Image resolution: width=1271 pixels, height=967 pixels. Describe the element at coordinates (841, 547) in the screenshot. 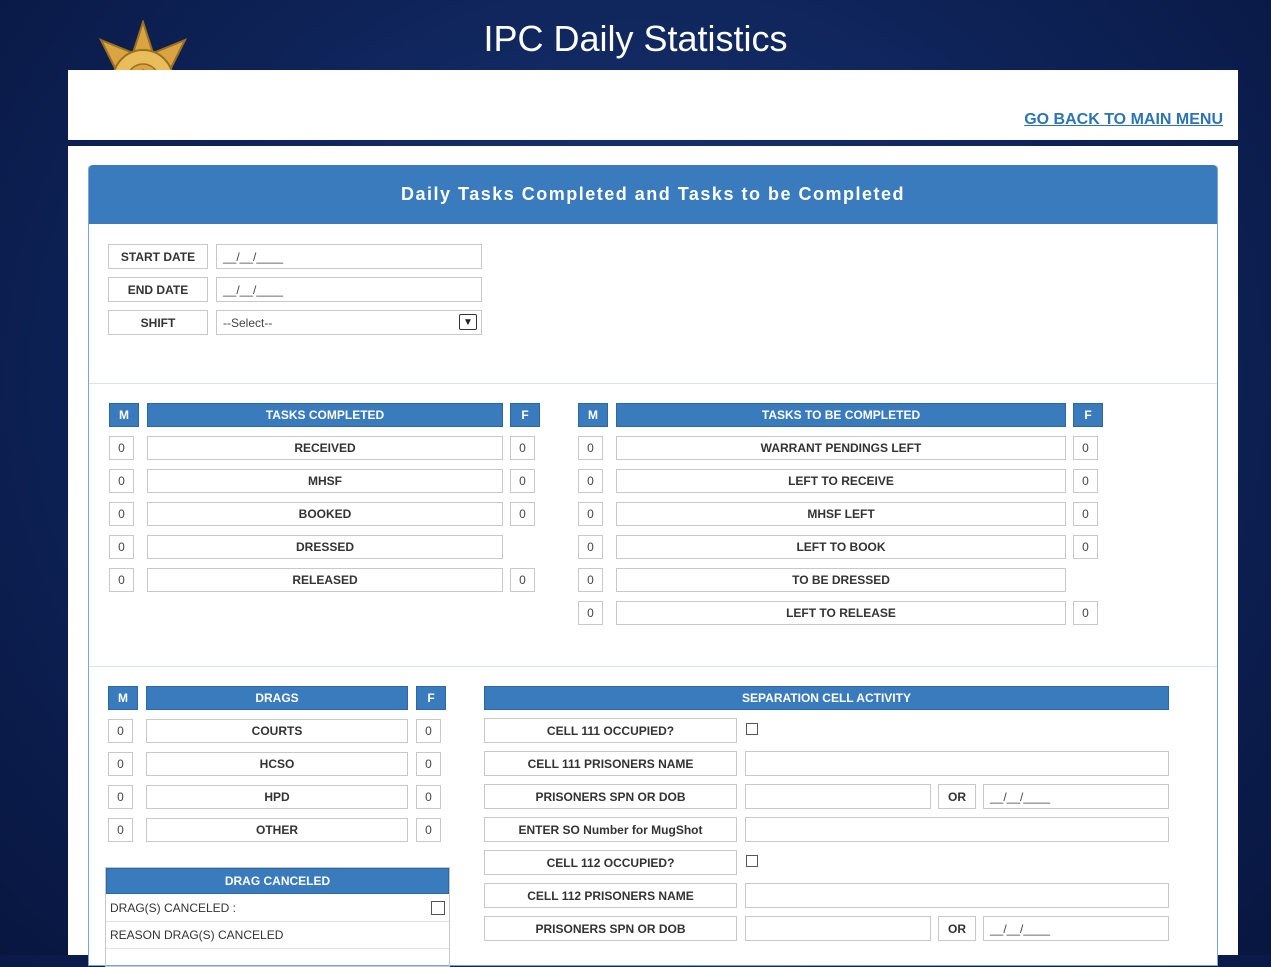

I see `left-to-book-label: LEFT TO BOOK` at that location.